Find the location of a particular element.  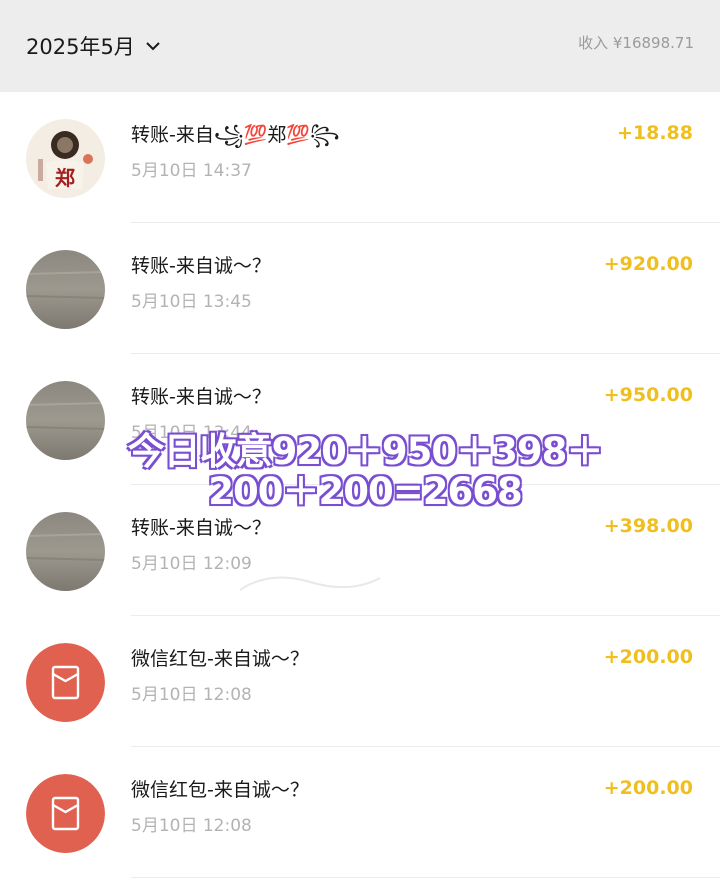

row-divider is located at coordinates (425, 877).